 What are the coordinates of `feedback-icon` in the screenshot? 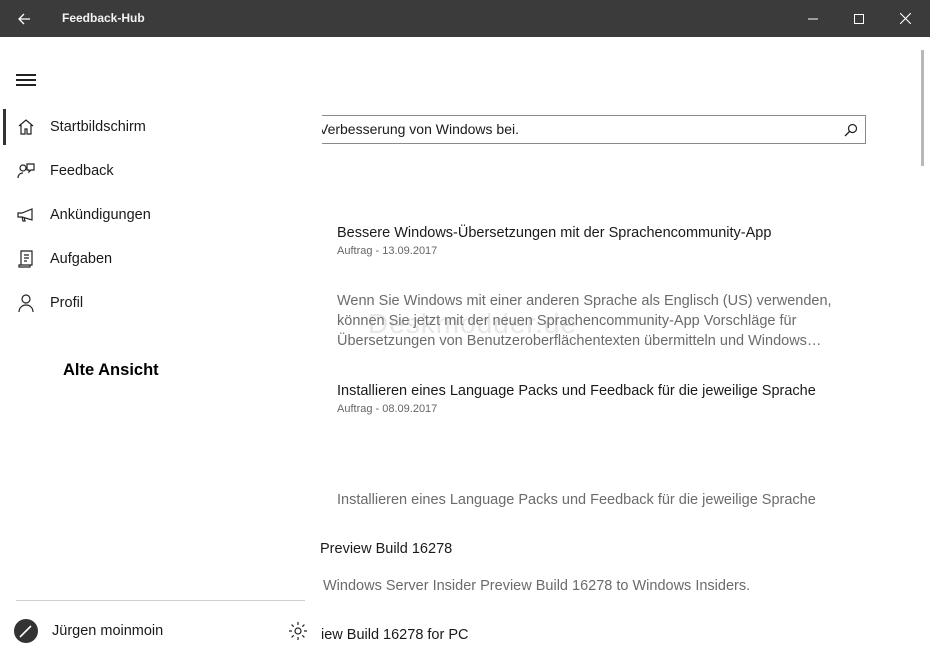 It's located at (26, 171).